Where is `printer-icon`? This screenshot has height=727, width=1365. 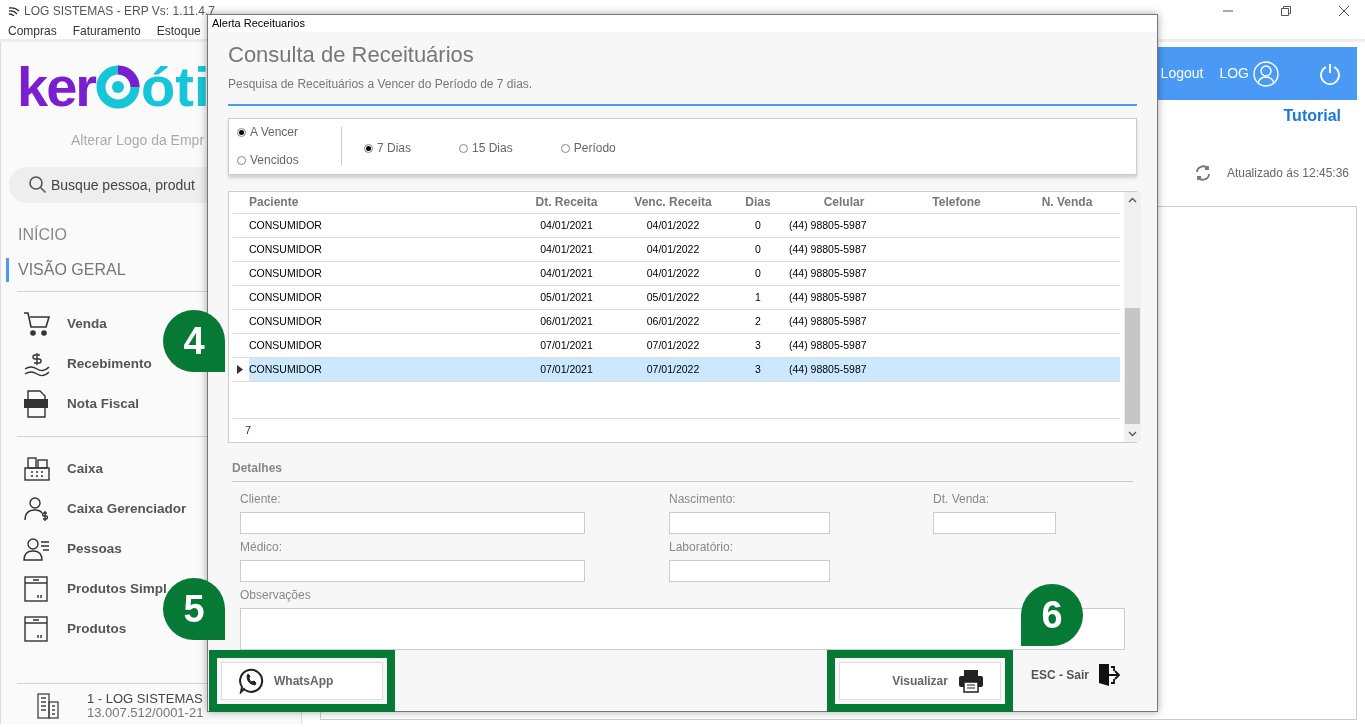 printer-icon is located at coordinates (970, 680).